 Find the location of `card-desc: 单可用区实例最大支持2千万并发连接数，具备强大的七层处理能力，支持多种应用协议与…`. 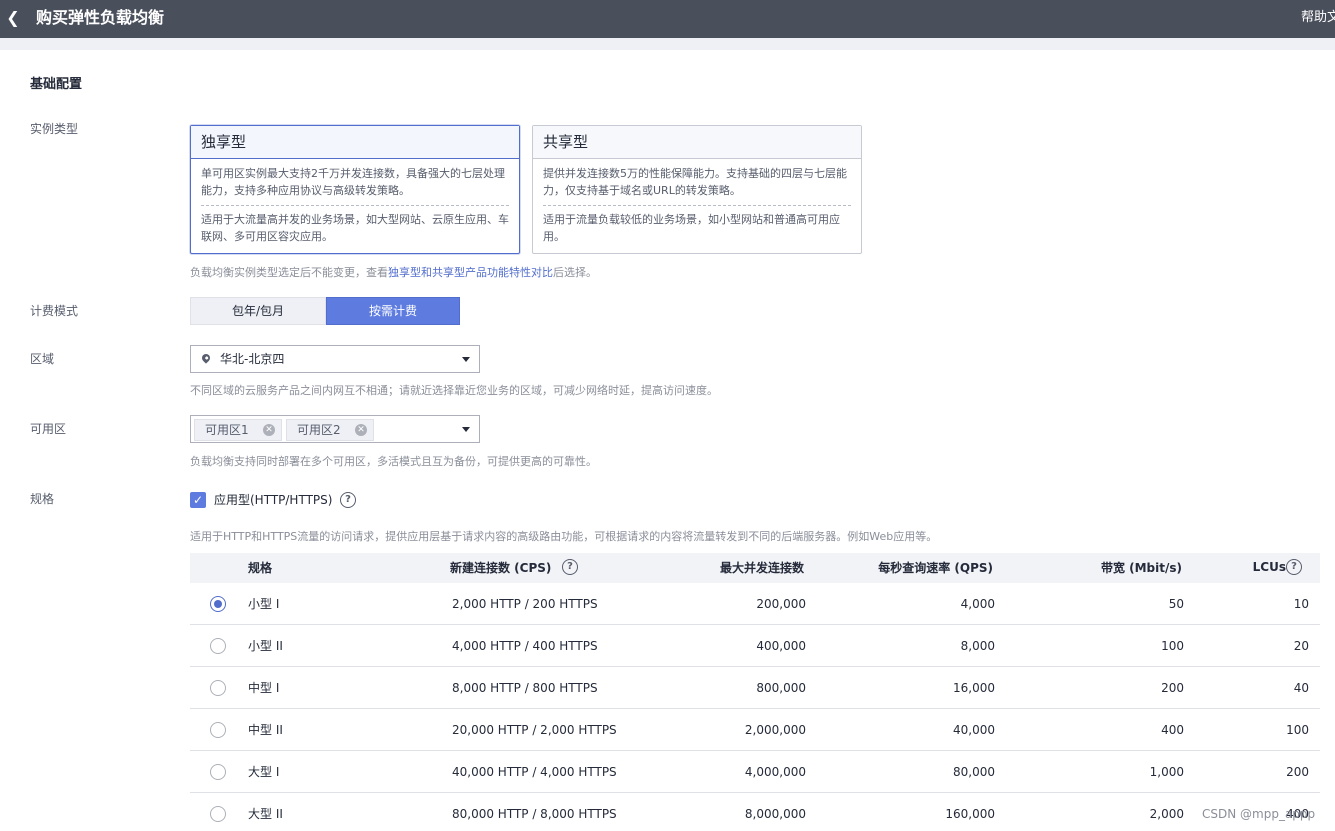

card-desc: 单可用区实例最大支持2千万并发连接数，具备强大的七层处理能力，支持多种应用协议与… is located at coordinates (353, 182).